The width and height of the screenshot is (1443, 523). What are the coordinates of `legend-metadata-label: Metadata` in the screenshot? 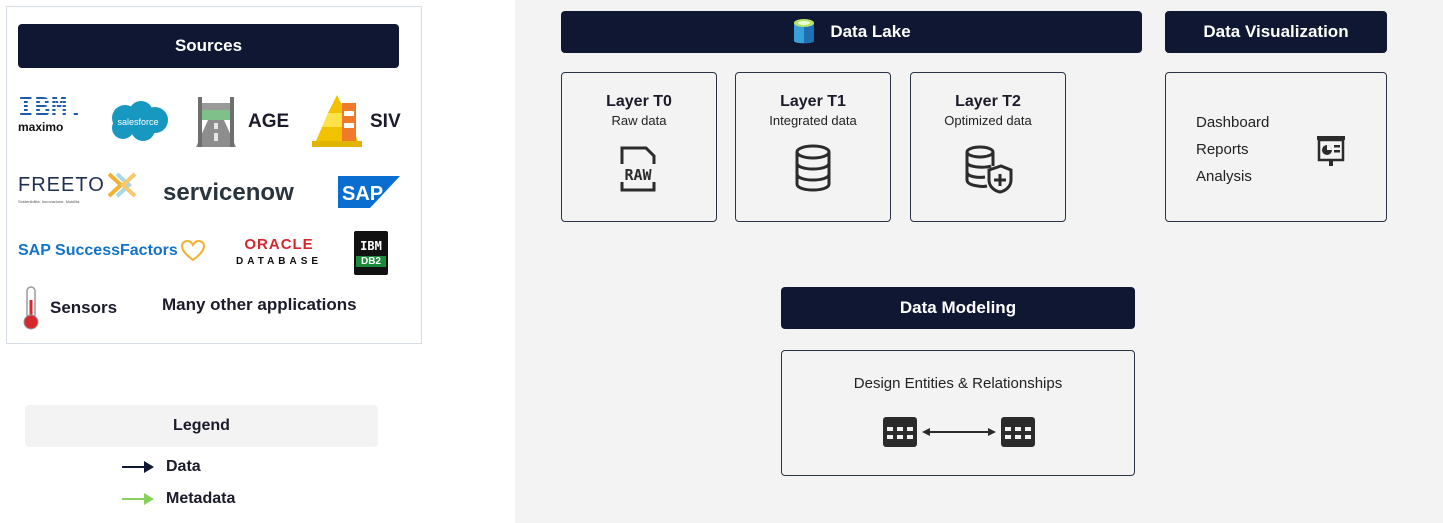 It's located at (201, 498).